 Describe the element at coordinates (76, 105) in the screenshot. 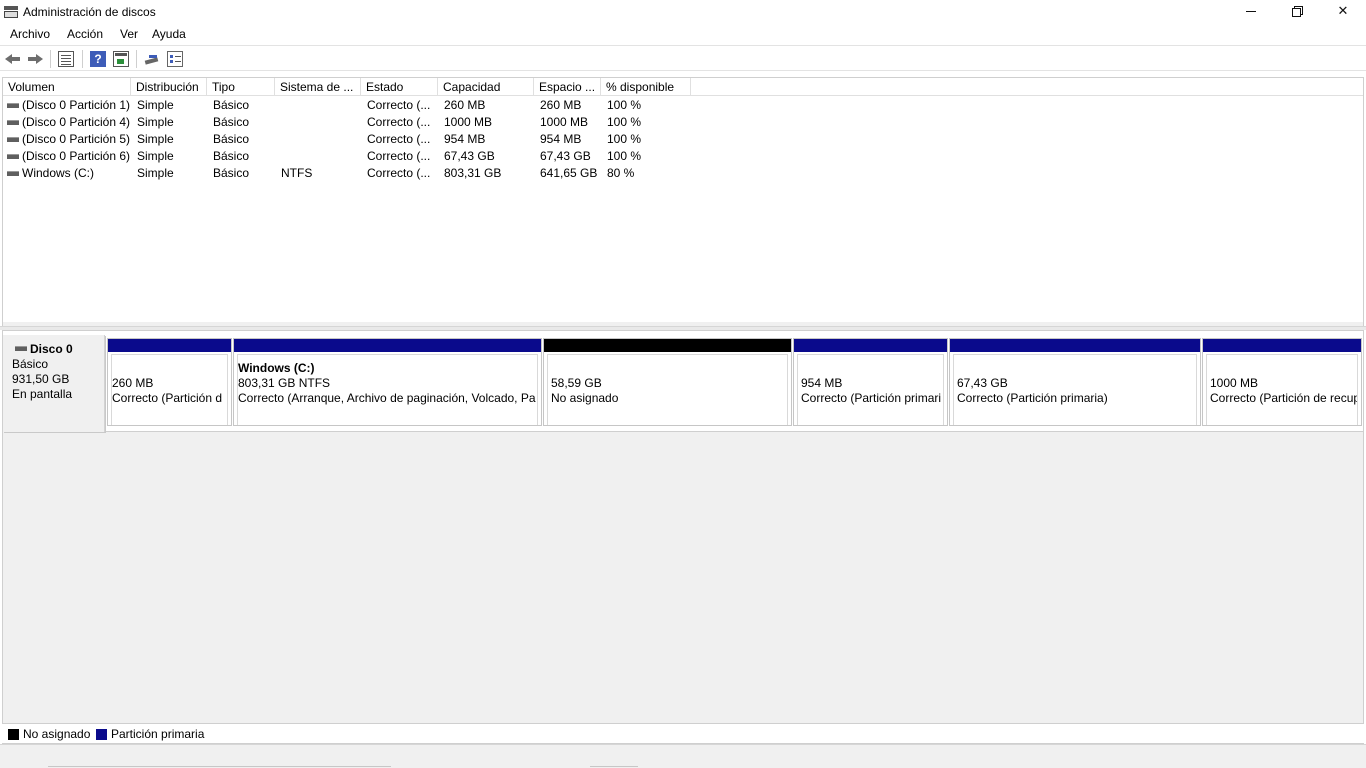

I see `cell-volumen: (Disco 0 Partición 1)` at that location.